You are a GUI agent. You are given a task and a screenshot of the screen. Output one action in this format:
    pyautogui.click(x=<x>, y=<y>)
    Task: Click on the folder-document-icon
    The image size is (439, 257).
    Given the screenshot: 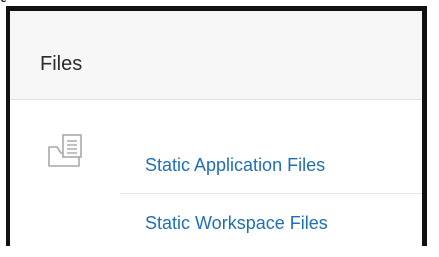 What is the action you would take?
    pyautogui.click(x=65, y=150)
    